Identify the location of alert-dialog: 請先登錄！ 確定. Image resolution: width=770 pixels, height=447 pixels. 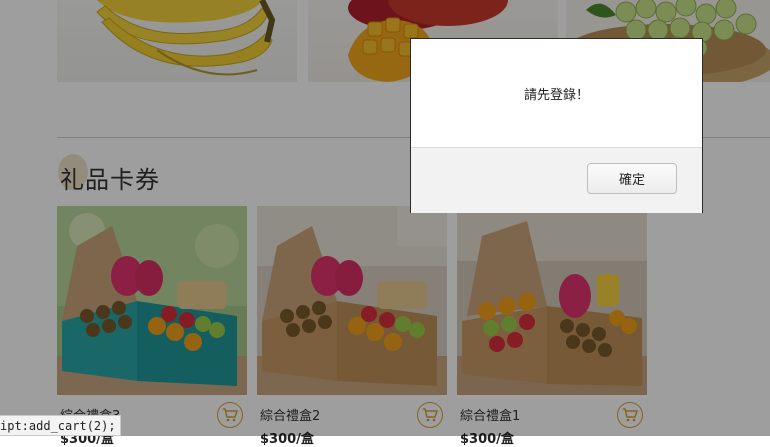
(556, 125).